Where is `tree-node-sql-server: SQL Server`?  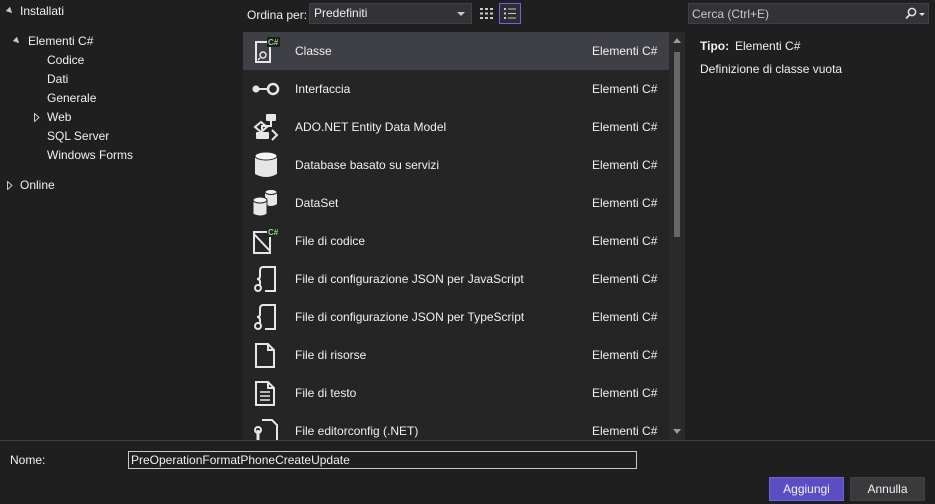 tree-node-sql-server: SQL Server is located at coordinates (78, 136).